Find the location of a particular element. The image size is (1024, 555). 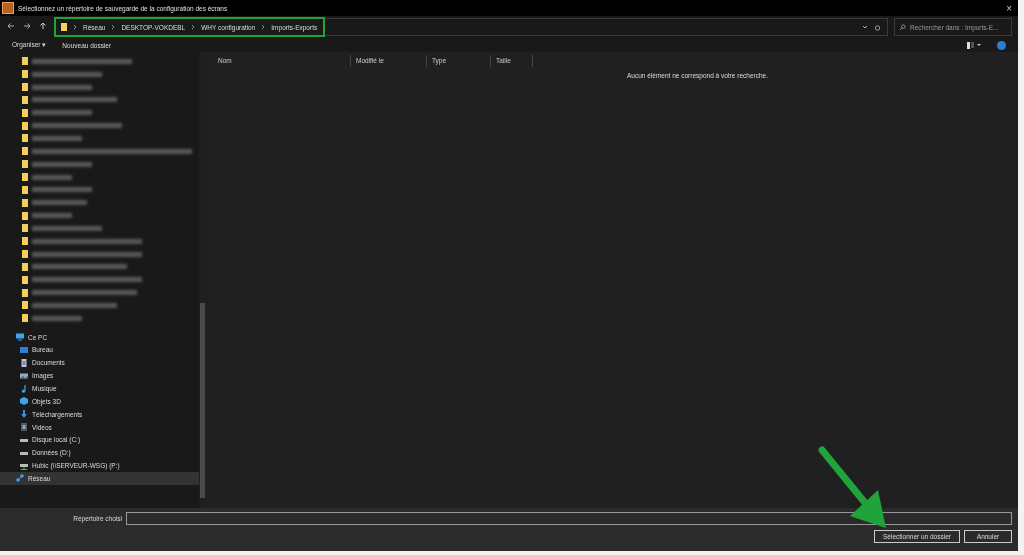

download-arrow-icon is located at coordinates (24, 414).